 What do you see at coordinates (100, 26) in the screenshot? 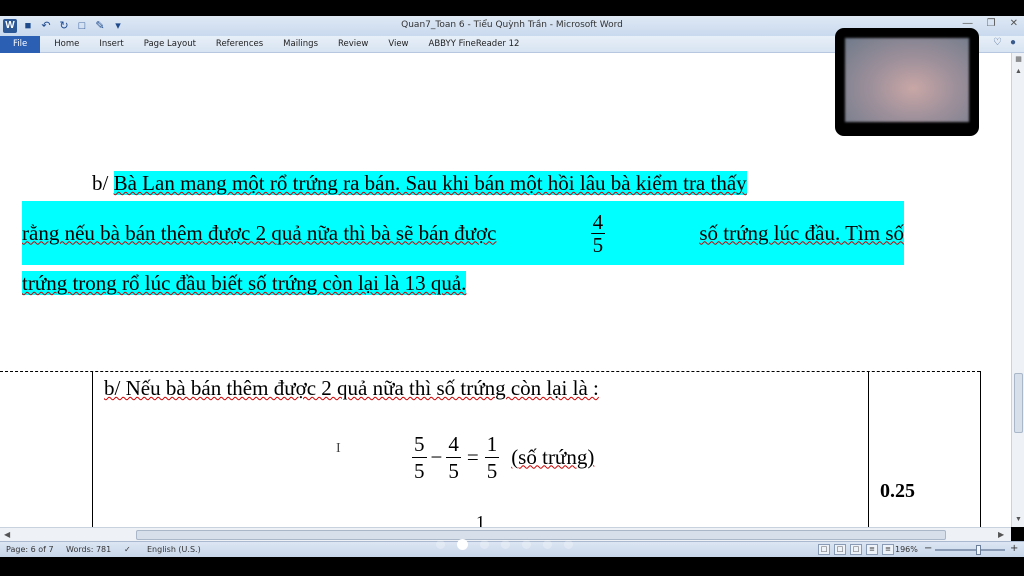
I see `format-icon: ✎` at bounding box center [100, 26].